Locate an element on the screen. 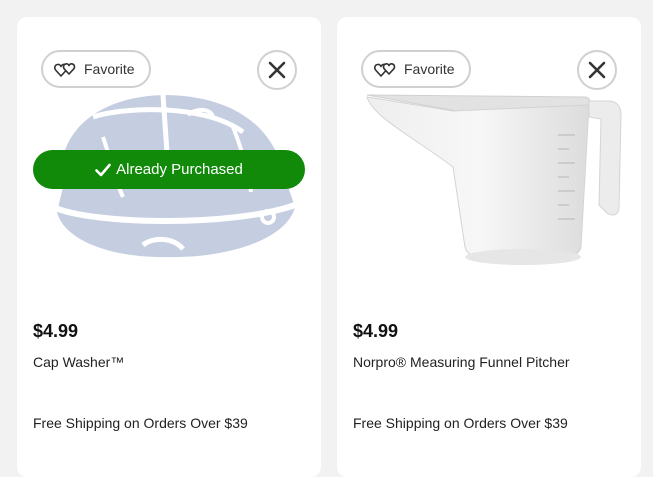 Image resolution: width=653 pixels, height=477 pixels. measuring-pitcher-illustration is located at coordinates (494, 179).